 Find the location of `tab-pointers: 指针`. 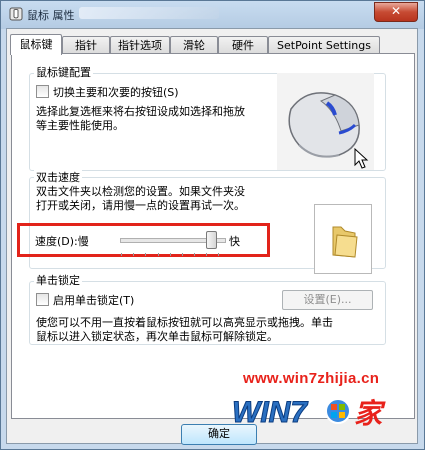

tab-pointers: 指针 is located at coordinates (86, 44).